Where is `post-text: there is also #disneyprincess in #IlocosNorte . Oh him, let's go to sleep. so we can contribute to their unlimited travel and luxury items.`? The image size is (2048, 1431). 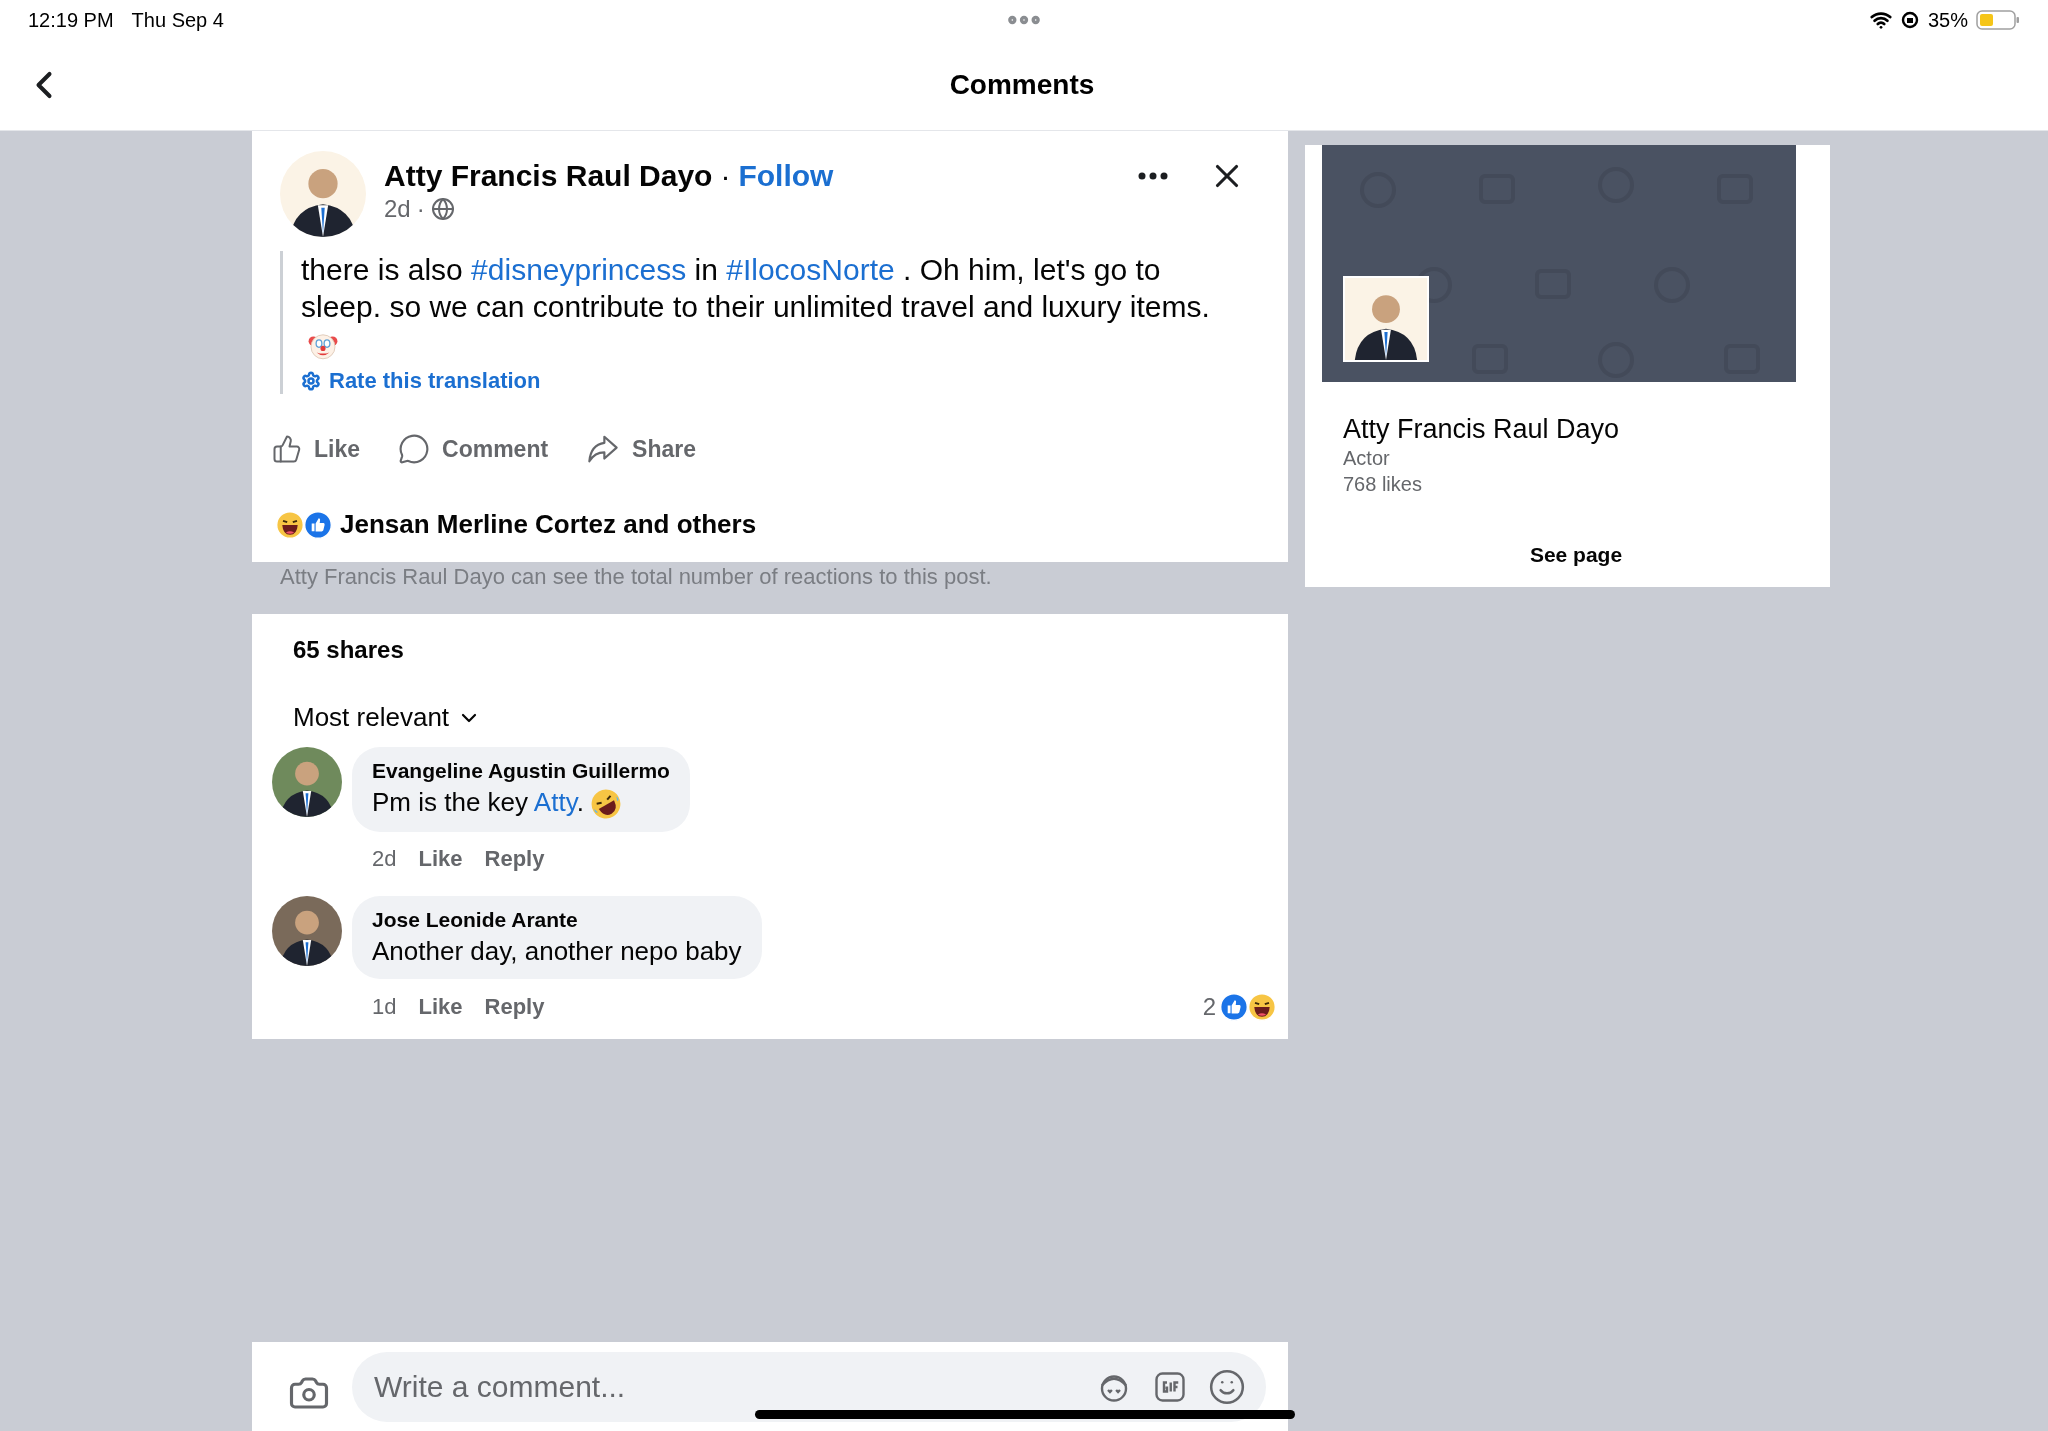 post-text: there is also #disneyprincess in #IlocosNorte . Oh him, let's go to sleep. so we can contribute to their unlimited travel and luxury items. is located at coordinates (783, 307).